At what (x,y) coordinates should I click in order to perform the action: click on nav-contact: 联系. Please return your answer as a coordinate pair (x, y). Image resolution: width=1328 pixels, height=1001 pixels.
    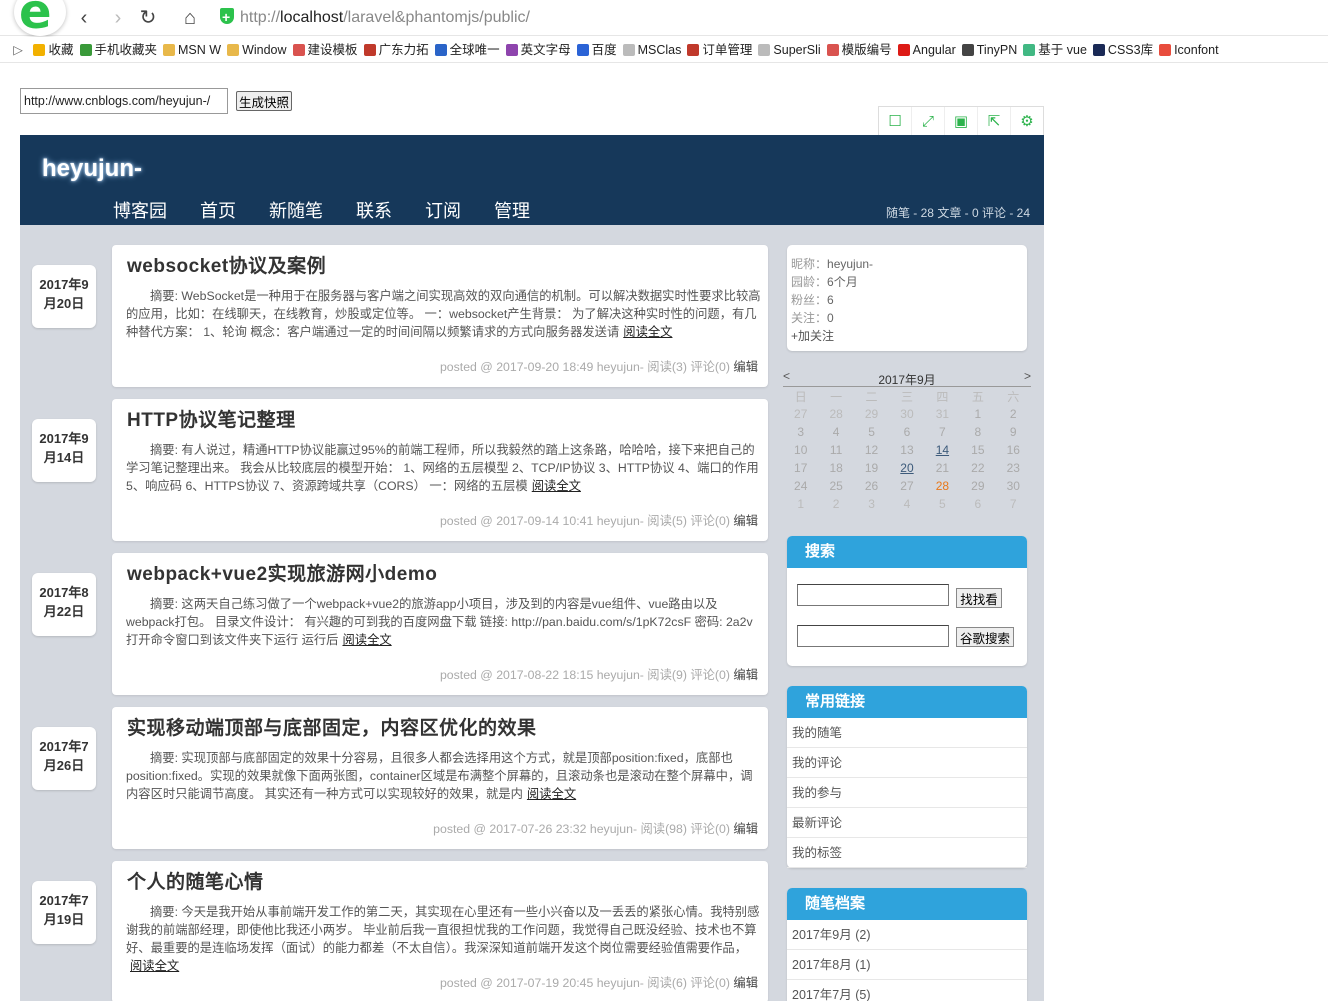
    Looking at the image, I should click on (374, 210).